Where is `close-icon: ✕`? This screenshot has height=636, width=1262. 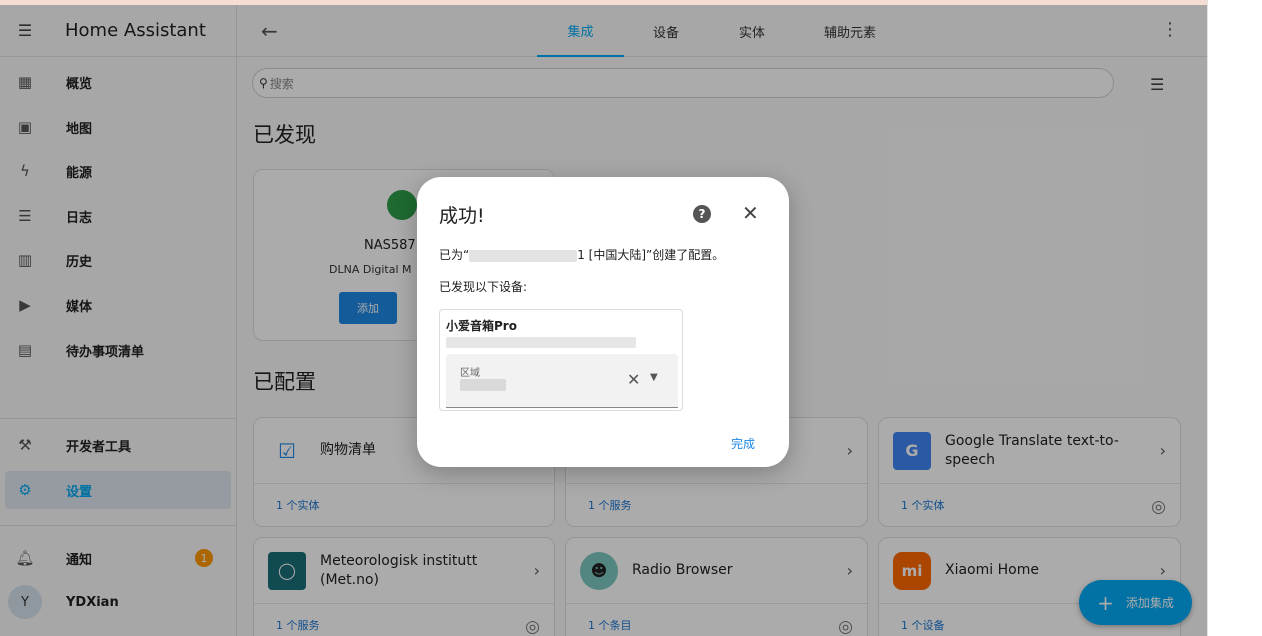
close-icon: ✕ is located at coordinates (750, 213).